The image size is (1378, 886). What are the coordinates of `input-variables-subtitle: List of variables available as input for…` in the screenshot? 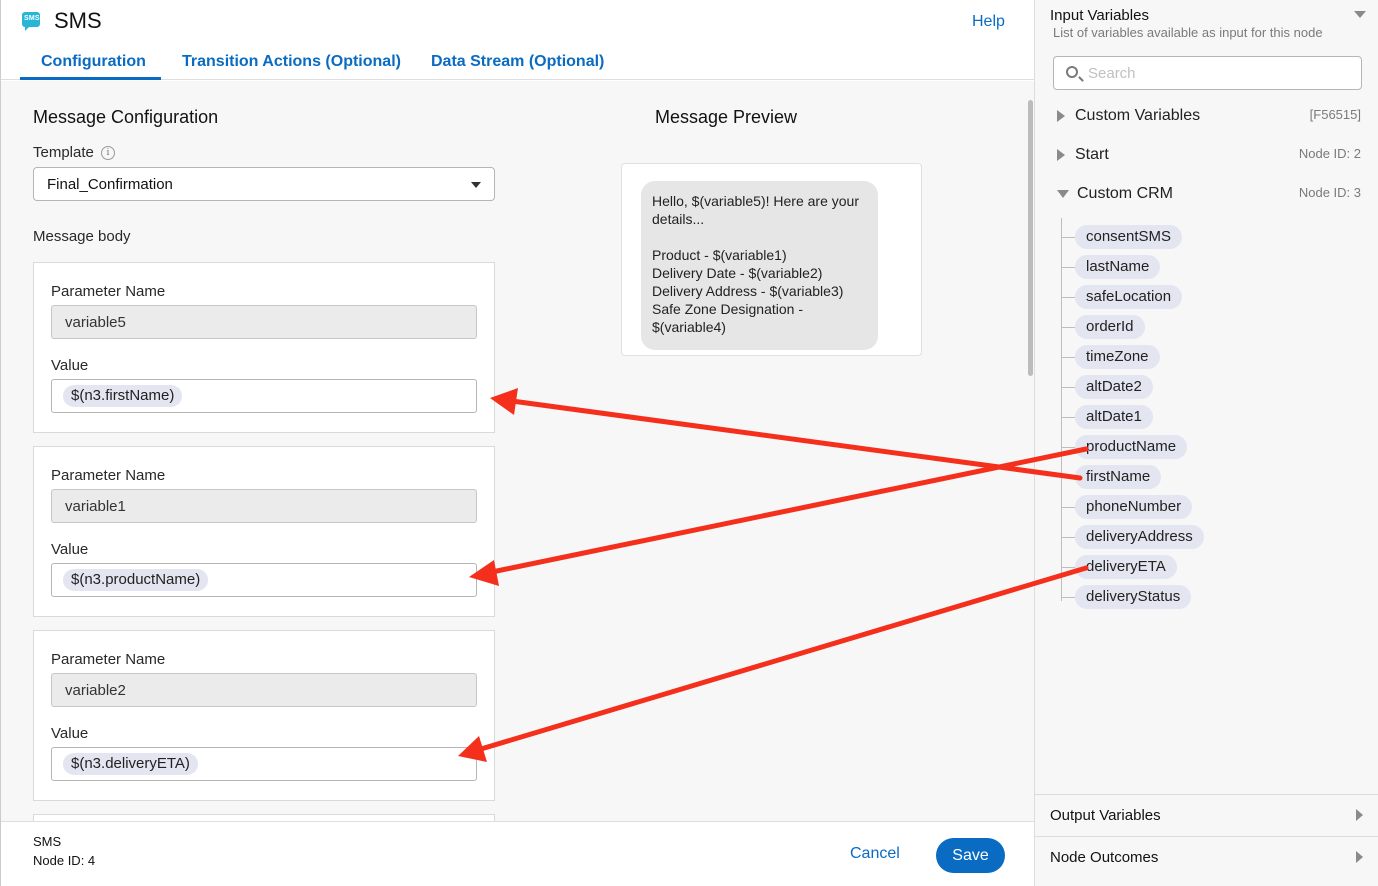 It's located at (1188, 32).